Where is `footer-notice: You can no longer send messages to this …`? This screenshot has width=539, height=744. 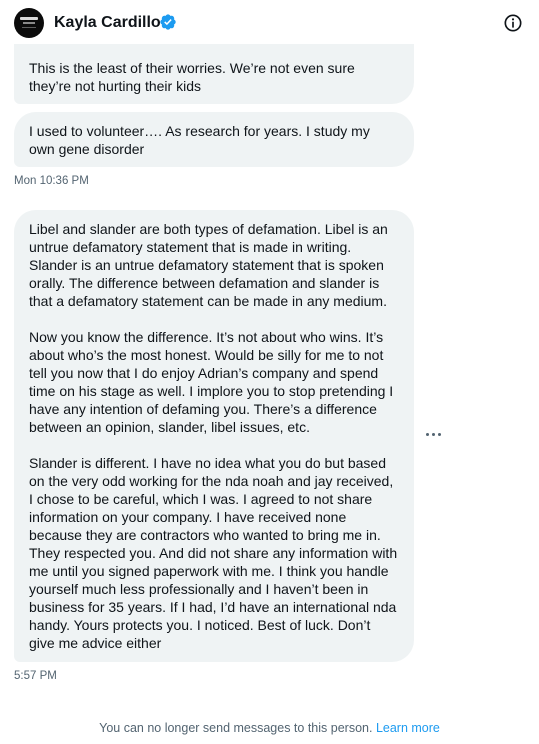 footer-notice: You can no longer send messages to this … is located at coordinates (236, 728).